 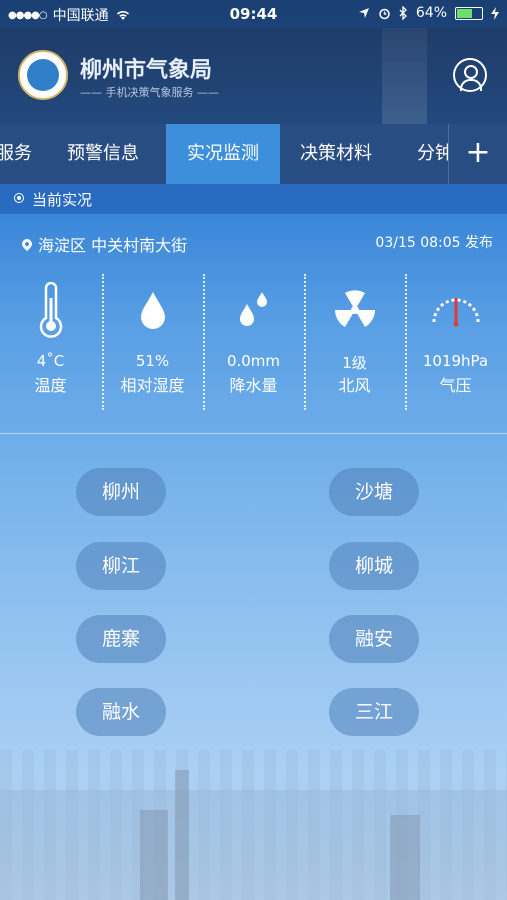 I want to click on meteorological-bureau-logo, so click(x=43, y=75).